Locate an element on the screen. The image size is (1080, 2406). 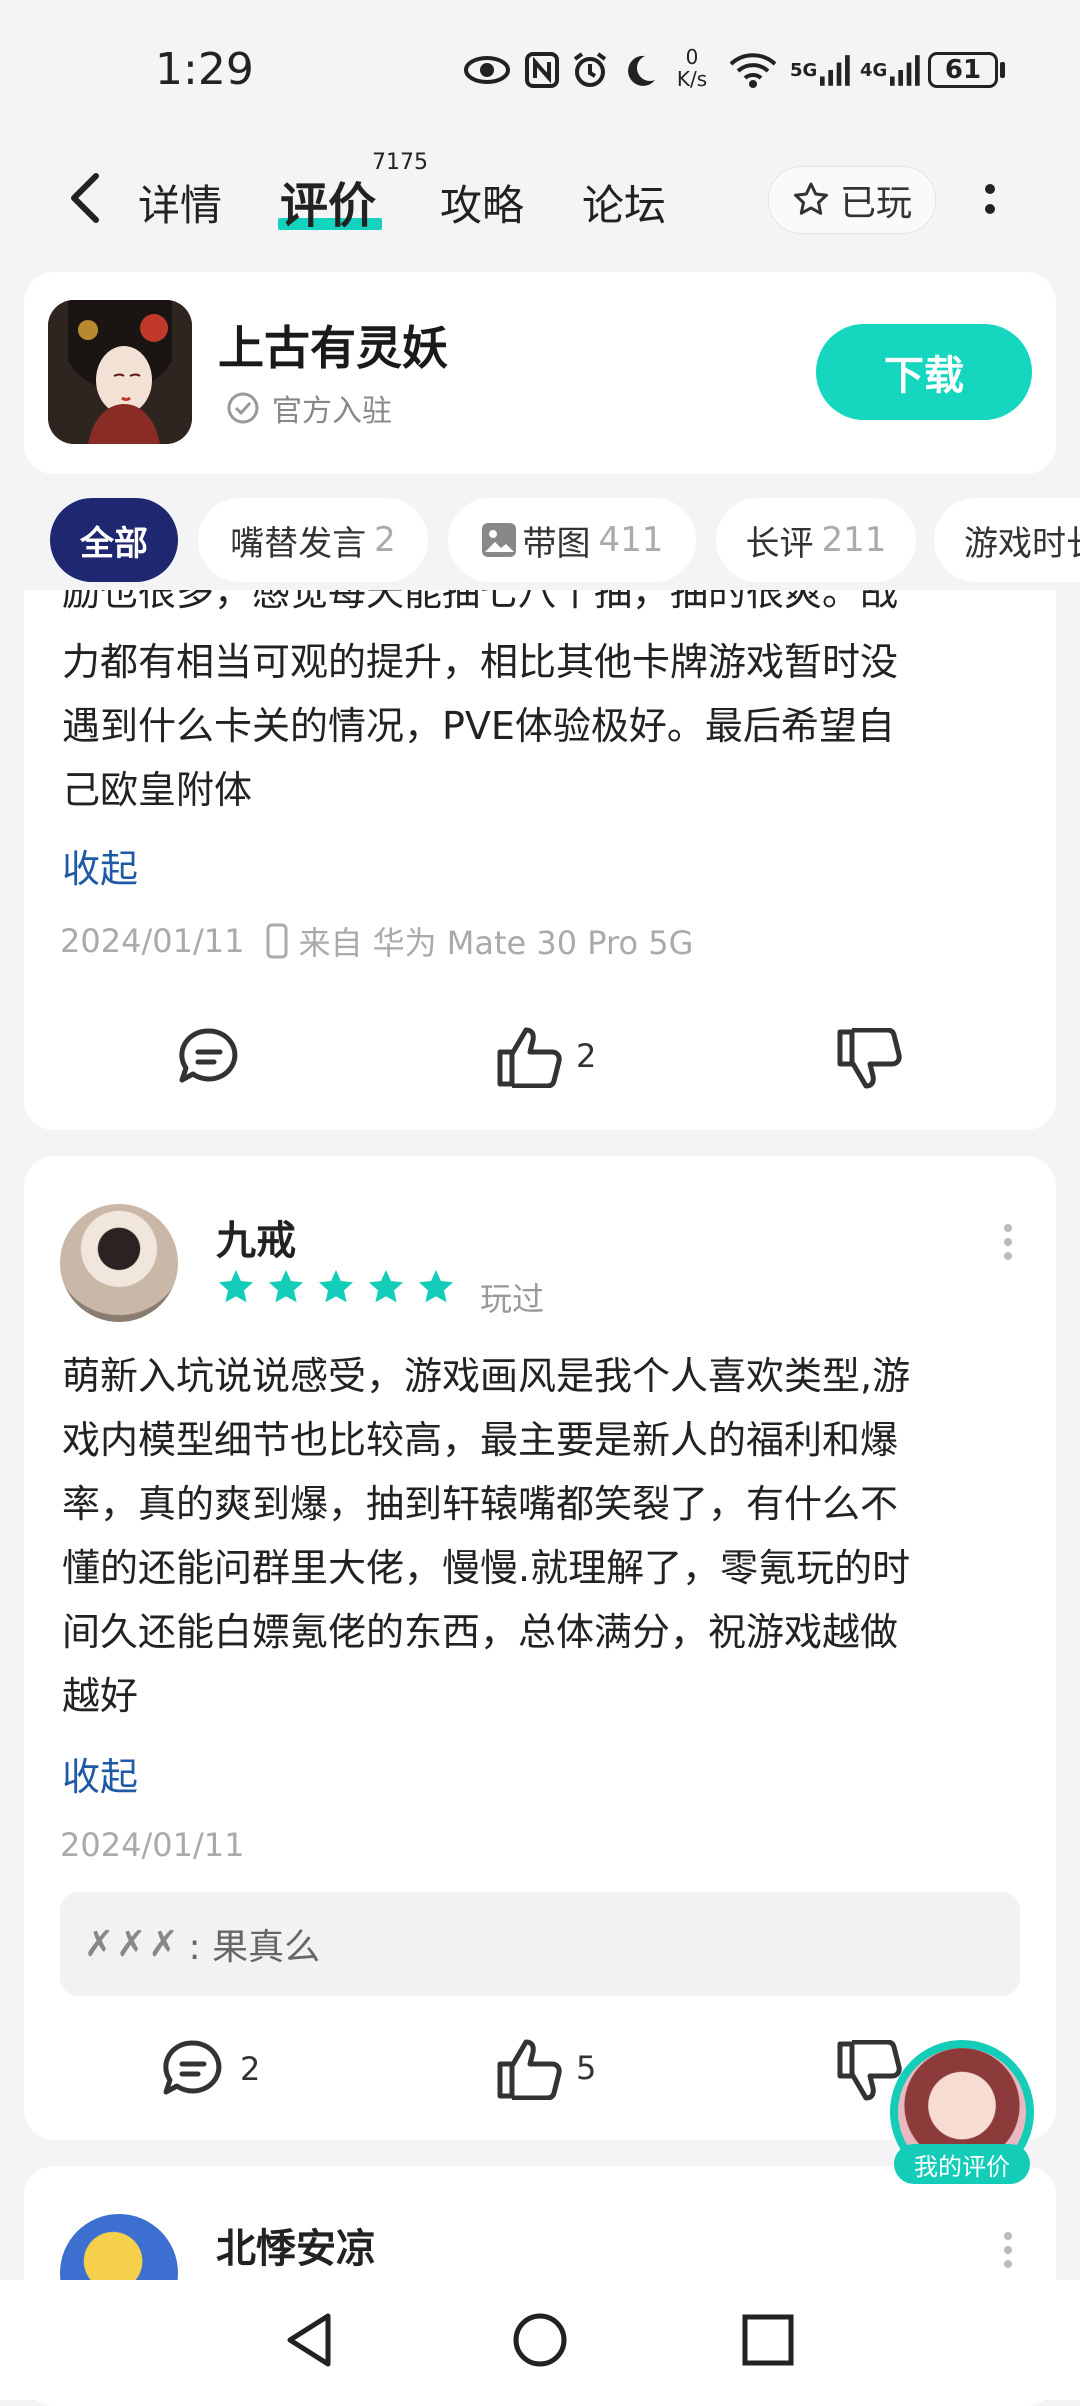
tab-guides: 攻略 is located at coordinates (482, 202).